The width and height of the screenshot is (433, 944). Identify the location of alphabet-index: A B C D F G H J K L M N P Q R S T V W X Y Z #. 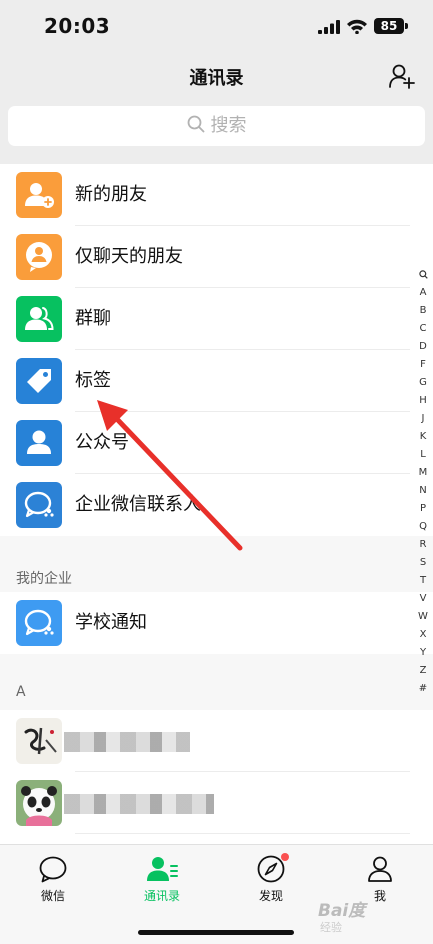
(423, 482).